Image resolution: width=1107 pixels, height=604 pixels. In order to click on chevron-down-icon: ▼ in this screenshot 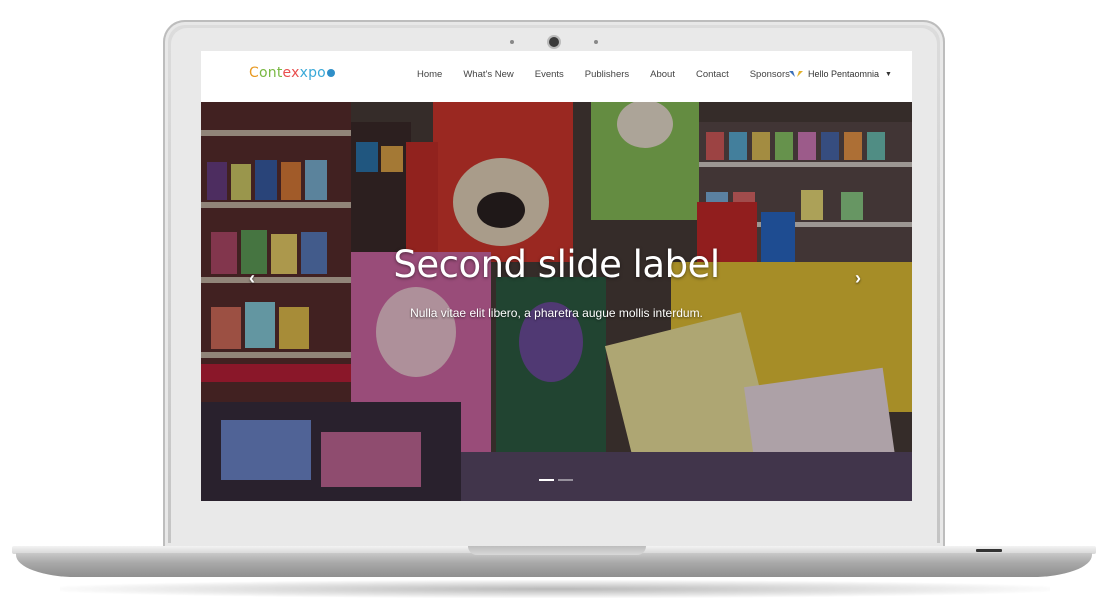, I will do `click(888, 74)`.